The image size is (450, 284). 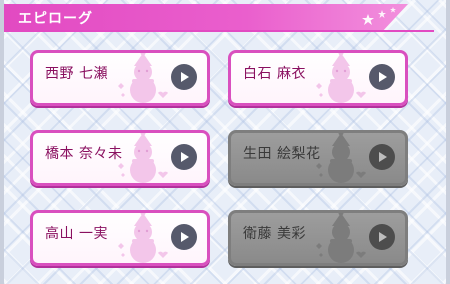 I want to click on epilogue-card-ikuta: 生田 絵梨花, so click(x=318, y=158).